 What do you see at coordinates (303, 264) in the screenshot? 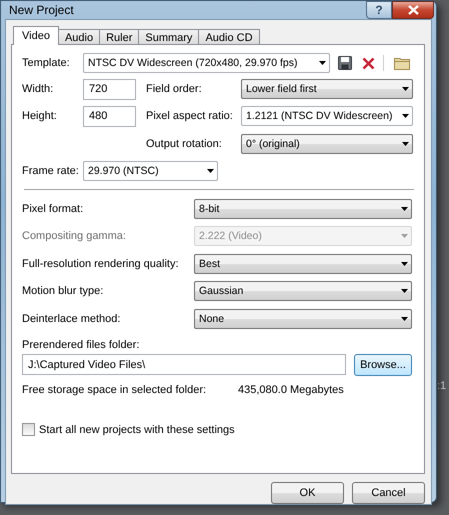
I see `dropdown: Best` at bounding box center [303, 264].